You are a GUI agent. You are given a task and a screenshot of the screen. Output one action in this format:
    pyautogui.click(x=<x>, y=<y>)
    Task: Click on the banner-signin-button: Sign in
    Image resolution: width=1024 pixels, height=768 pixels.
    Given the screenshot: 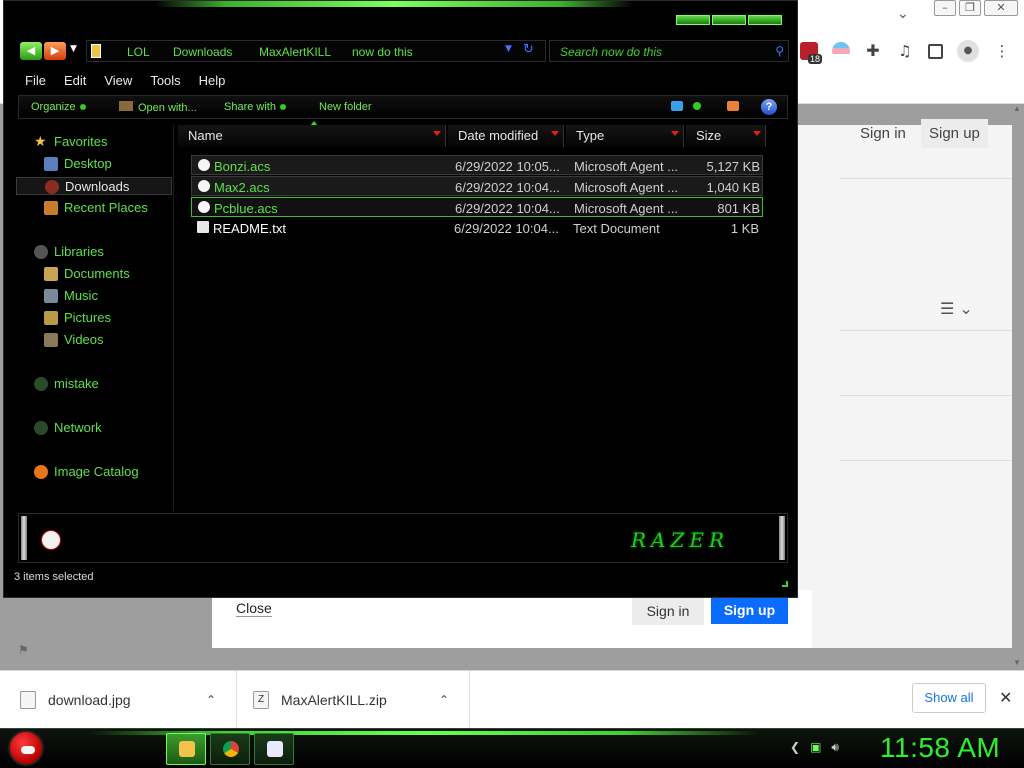 What is the action you would take?
    pyautogui.click(x=668, y=611)
    